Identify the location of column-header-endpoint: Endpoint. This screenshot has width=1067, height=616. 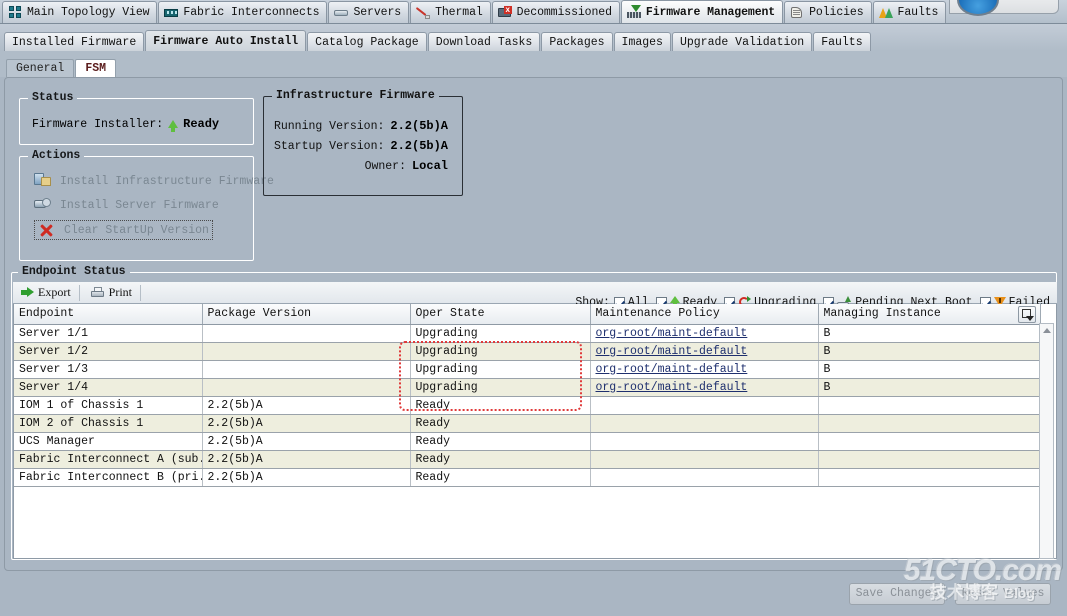
(108, 314).